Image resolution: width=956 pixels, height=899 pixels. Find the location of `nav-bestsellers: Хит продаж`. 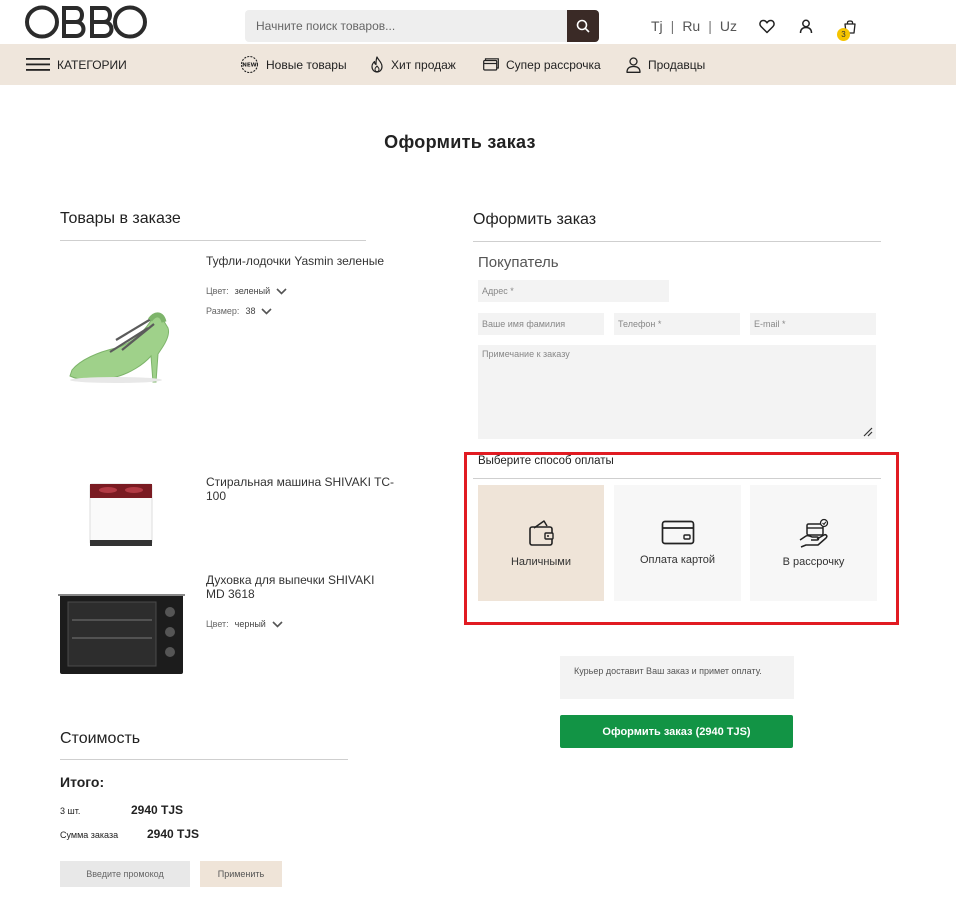

nav-bestsellers: Хит продаж is located at coordinates (413, 64).